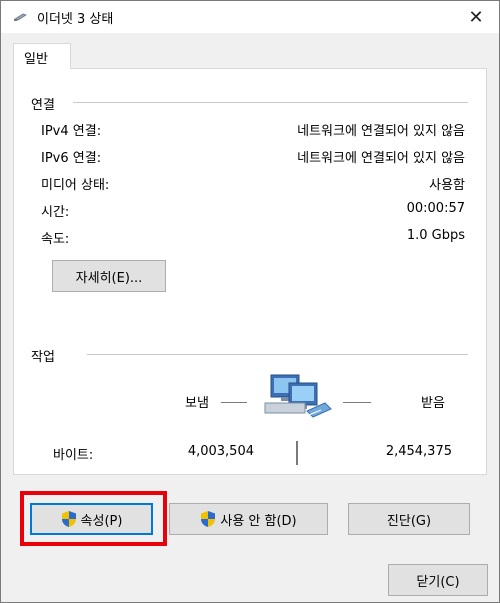  Describe the element at coordinates (298, 396) in the screenshot. I see `network-computers-icon` at that location.